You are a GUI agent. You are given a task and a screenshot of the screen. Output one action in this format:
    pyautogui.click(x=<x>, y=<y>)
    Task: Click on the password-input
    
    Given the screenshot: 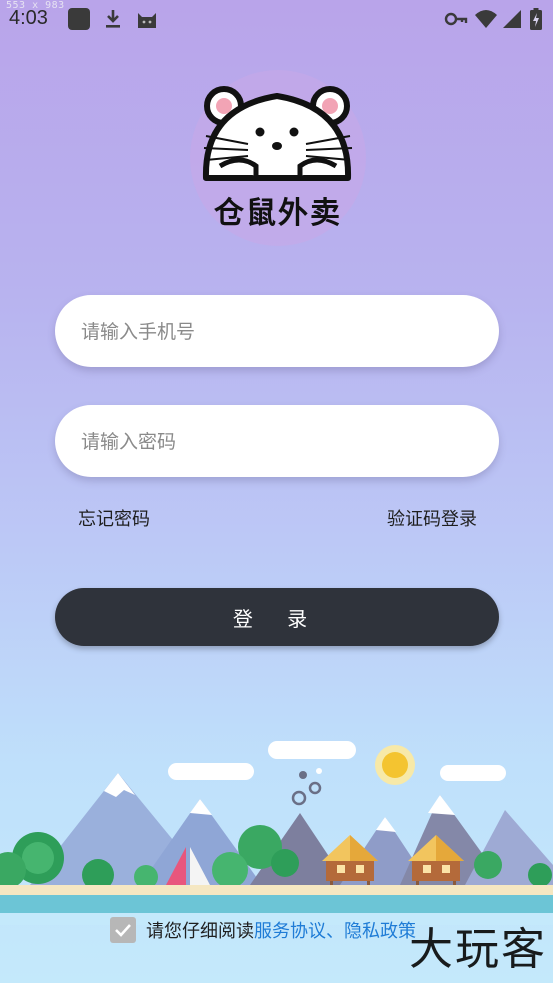 What is the action you would take?
    pyautogui.click(x=279, y=442)
    